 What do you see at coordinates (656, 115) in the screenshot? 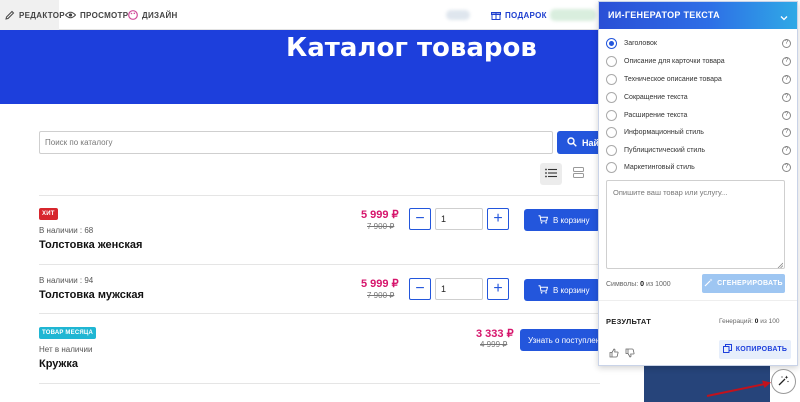
I see `option-label: Расширение текста` at bounding box center [656, 115].